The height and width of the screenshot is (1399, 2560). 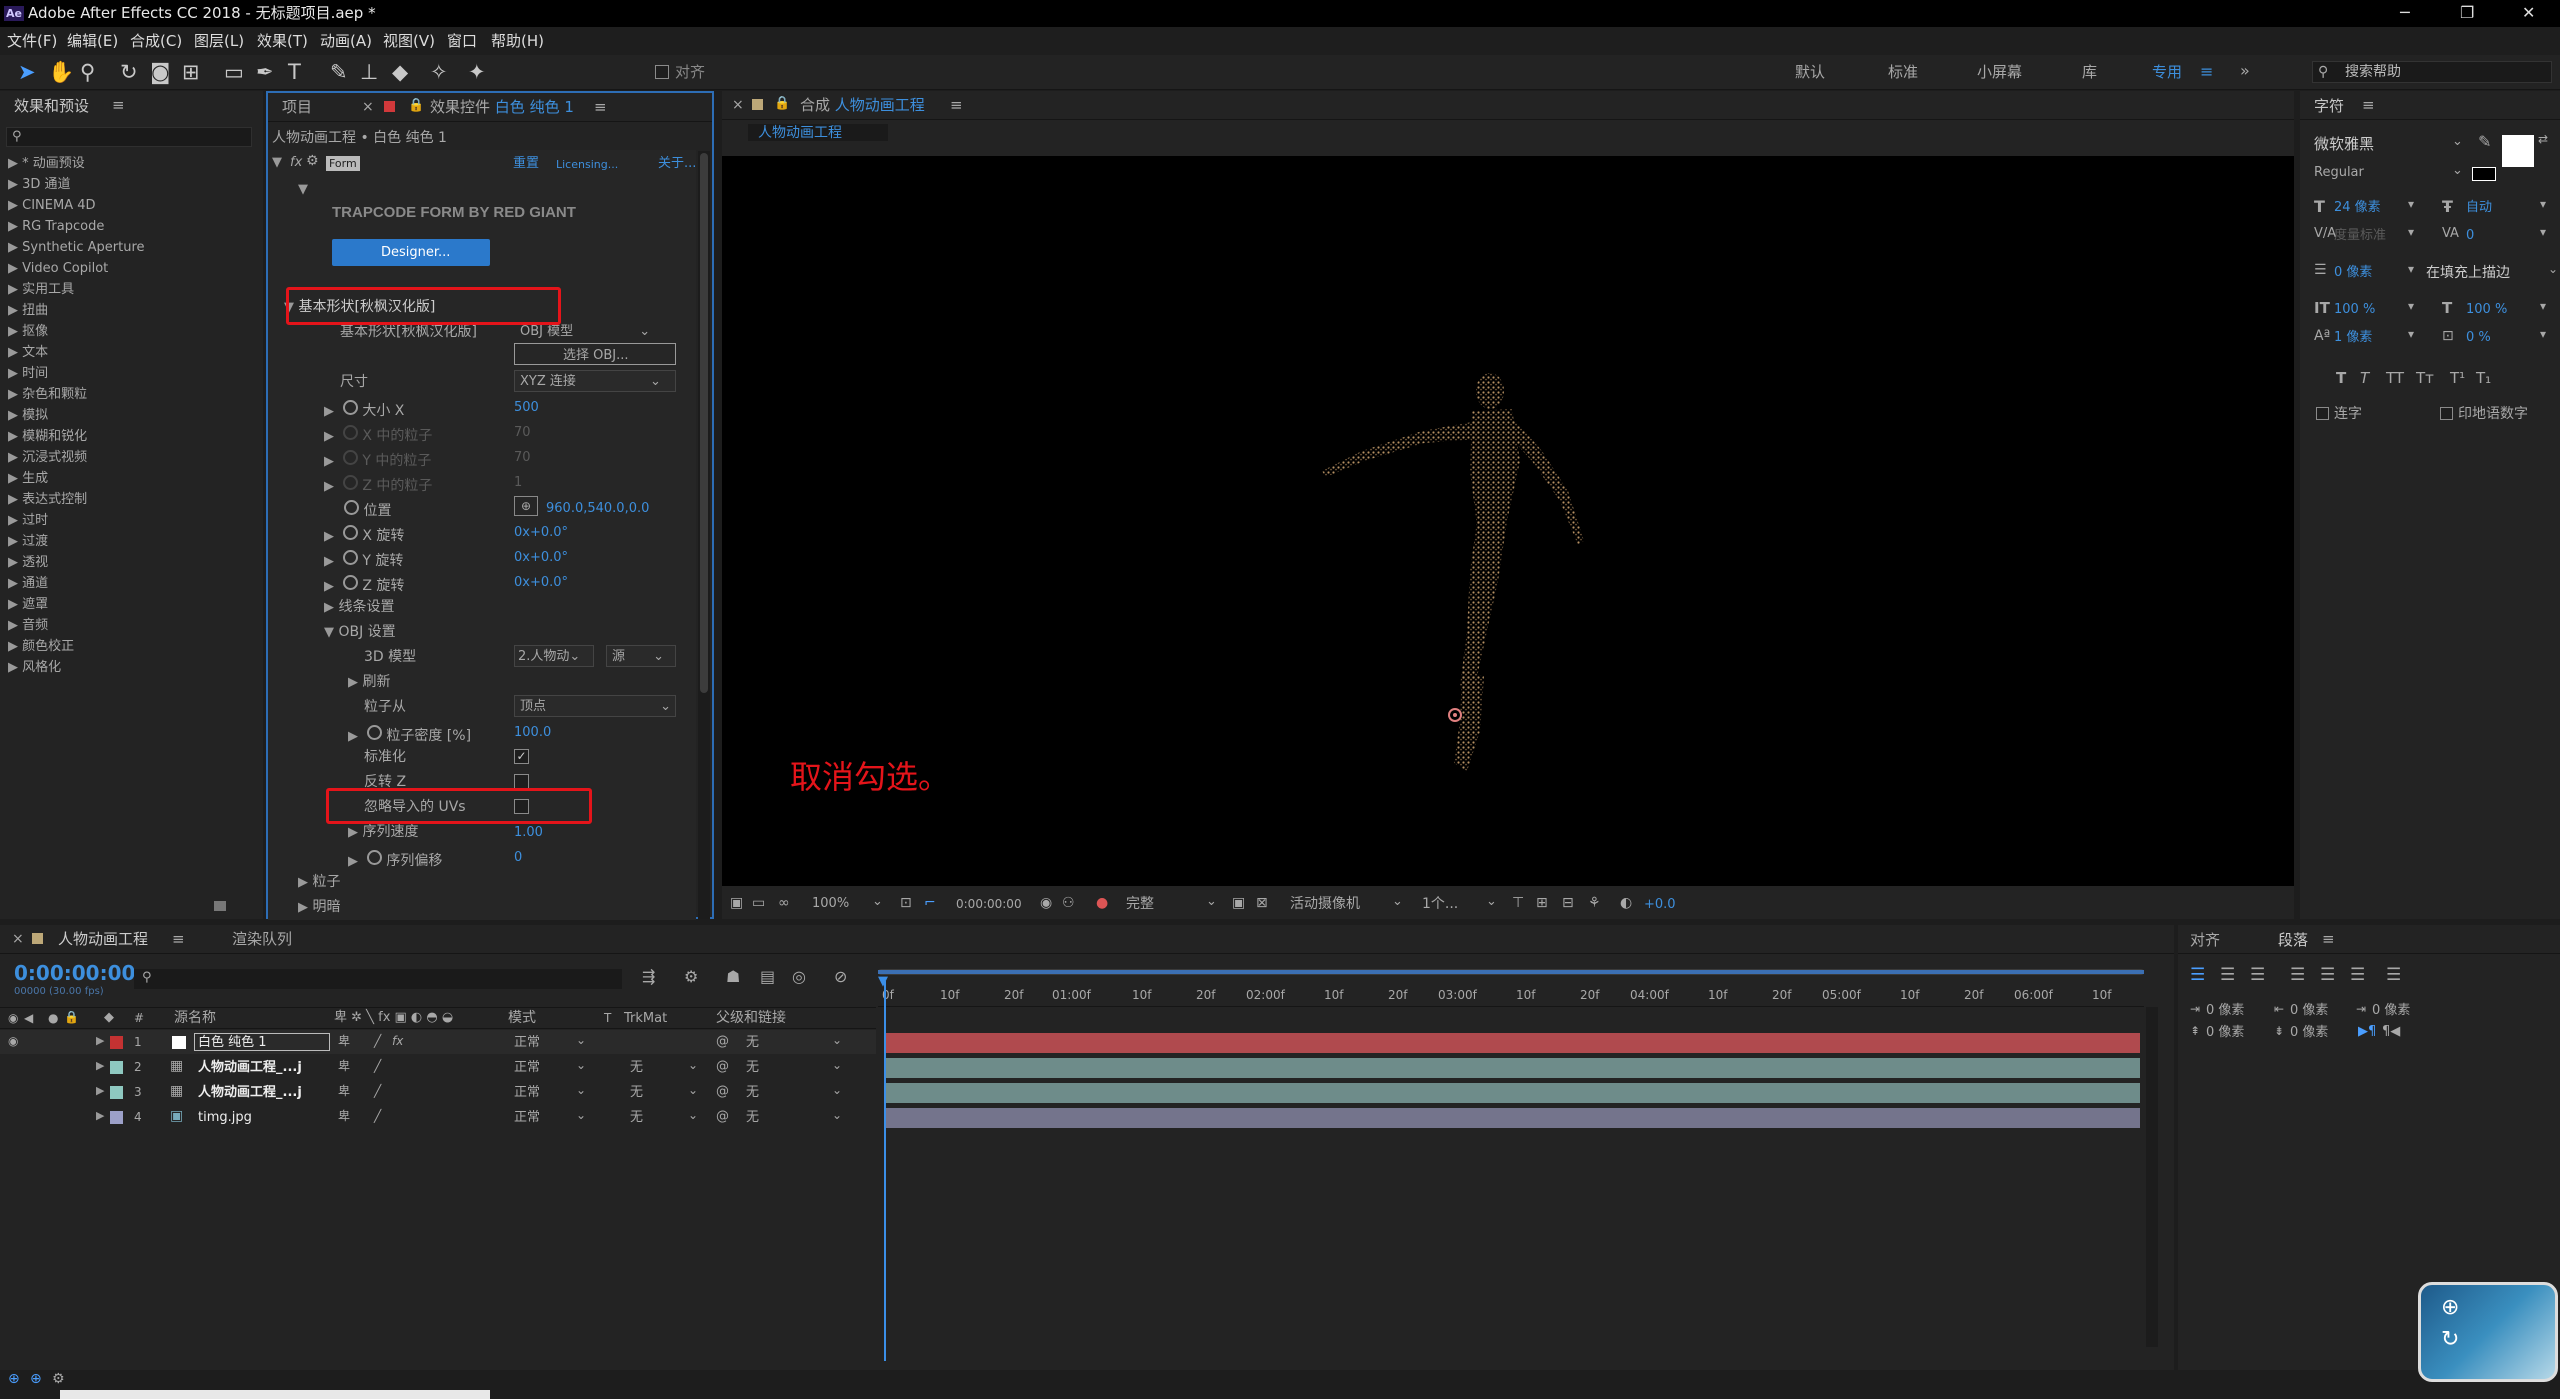 I want to click on minimize-icon: ─, so click(x=2405, y=13).